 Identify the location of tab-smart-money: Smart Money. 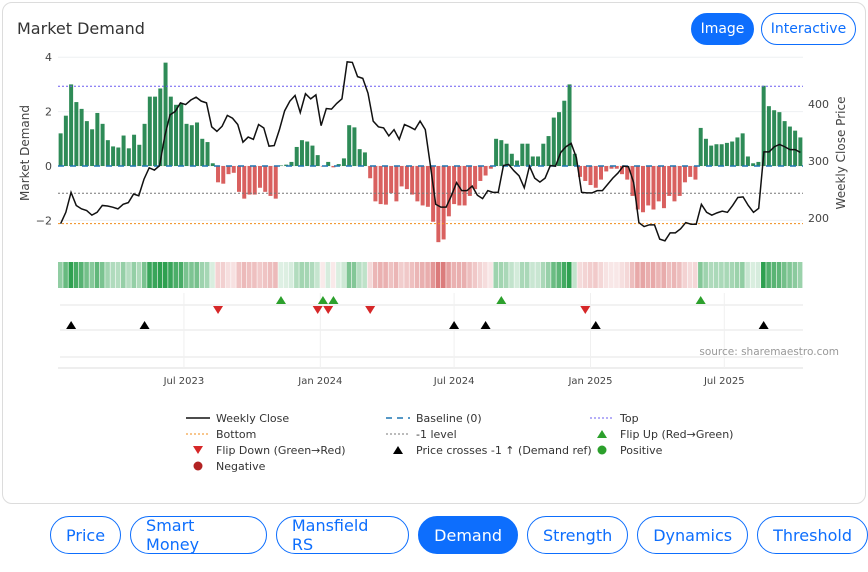
(198, 535).